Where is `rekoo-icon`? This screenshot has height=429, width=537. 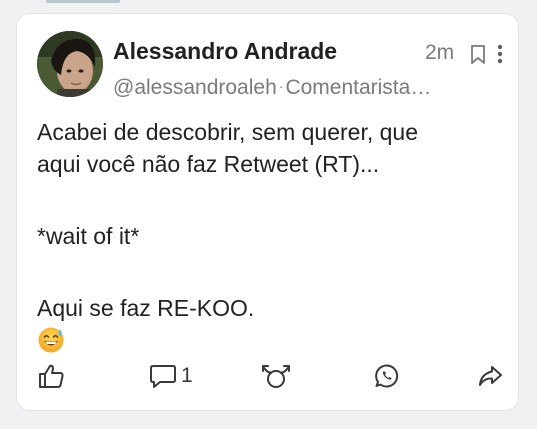
rekoo-icon is located at coordinates (276, 376).